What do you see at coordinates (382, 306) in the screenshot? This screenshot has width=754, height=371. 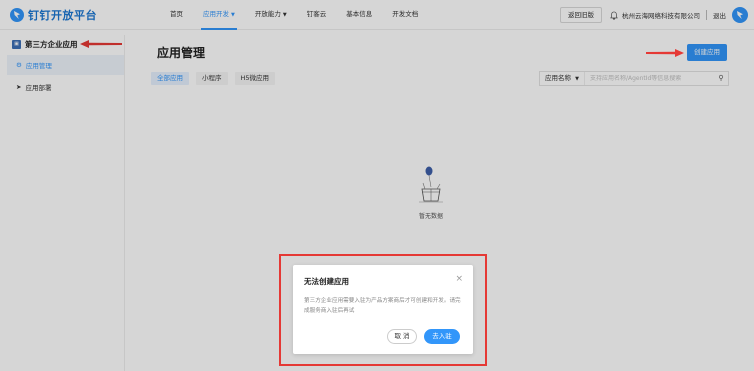 I see `dialog-message: 第三方企业应用需要入驻为产品方案商后才可创建和开发。请完成服务商入驻后再试` at bounding box center [382, 306].